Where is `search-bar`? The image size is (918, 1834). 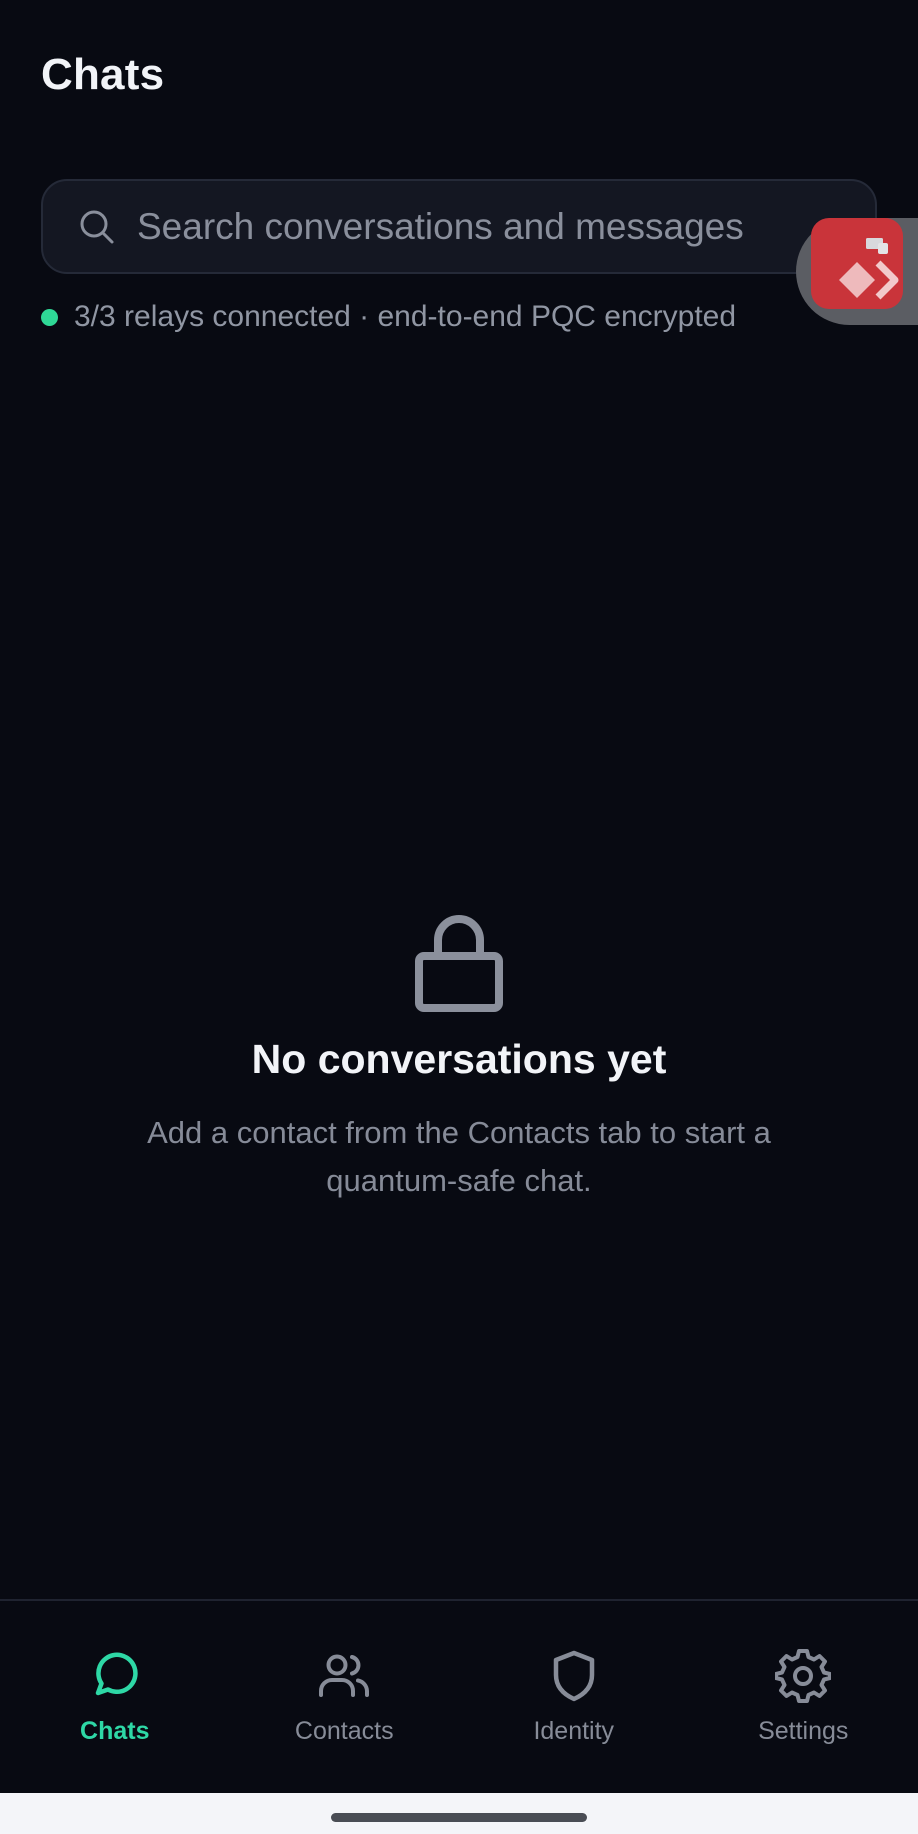
search-bar is located at coordinates (459, 226).